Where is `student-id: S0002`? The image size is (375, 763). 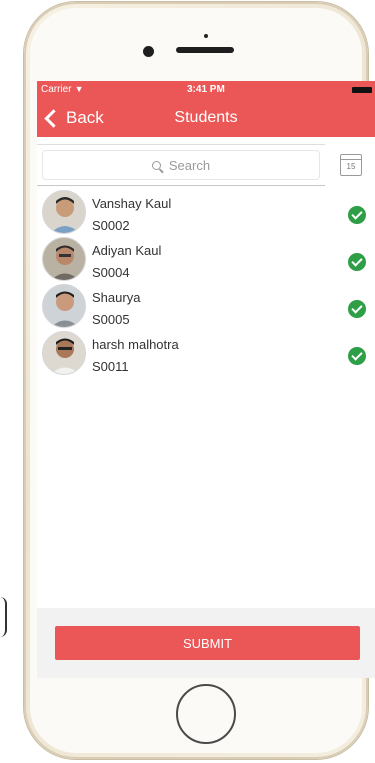
student-id: S0002 is located at coordinates (111, 225).